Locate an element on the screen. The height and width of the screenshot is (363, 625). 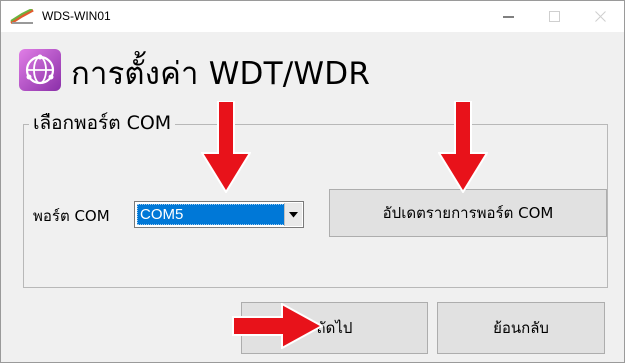
network-globe-icon is located at coordinates (40, 70).